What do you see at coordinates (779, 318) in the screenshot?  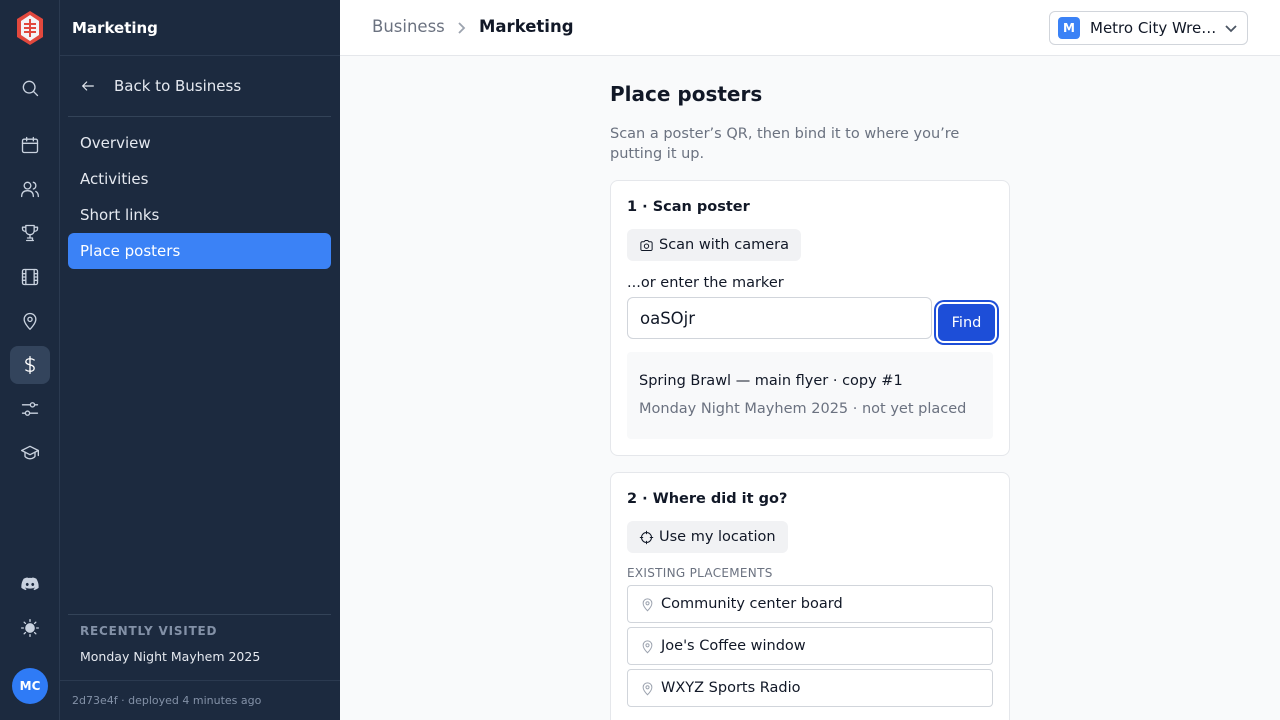 I see `marker-input` at bounding box center [779, 318].